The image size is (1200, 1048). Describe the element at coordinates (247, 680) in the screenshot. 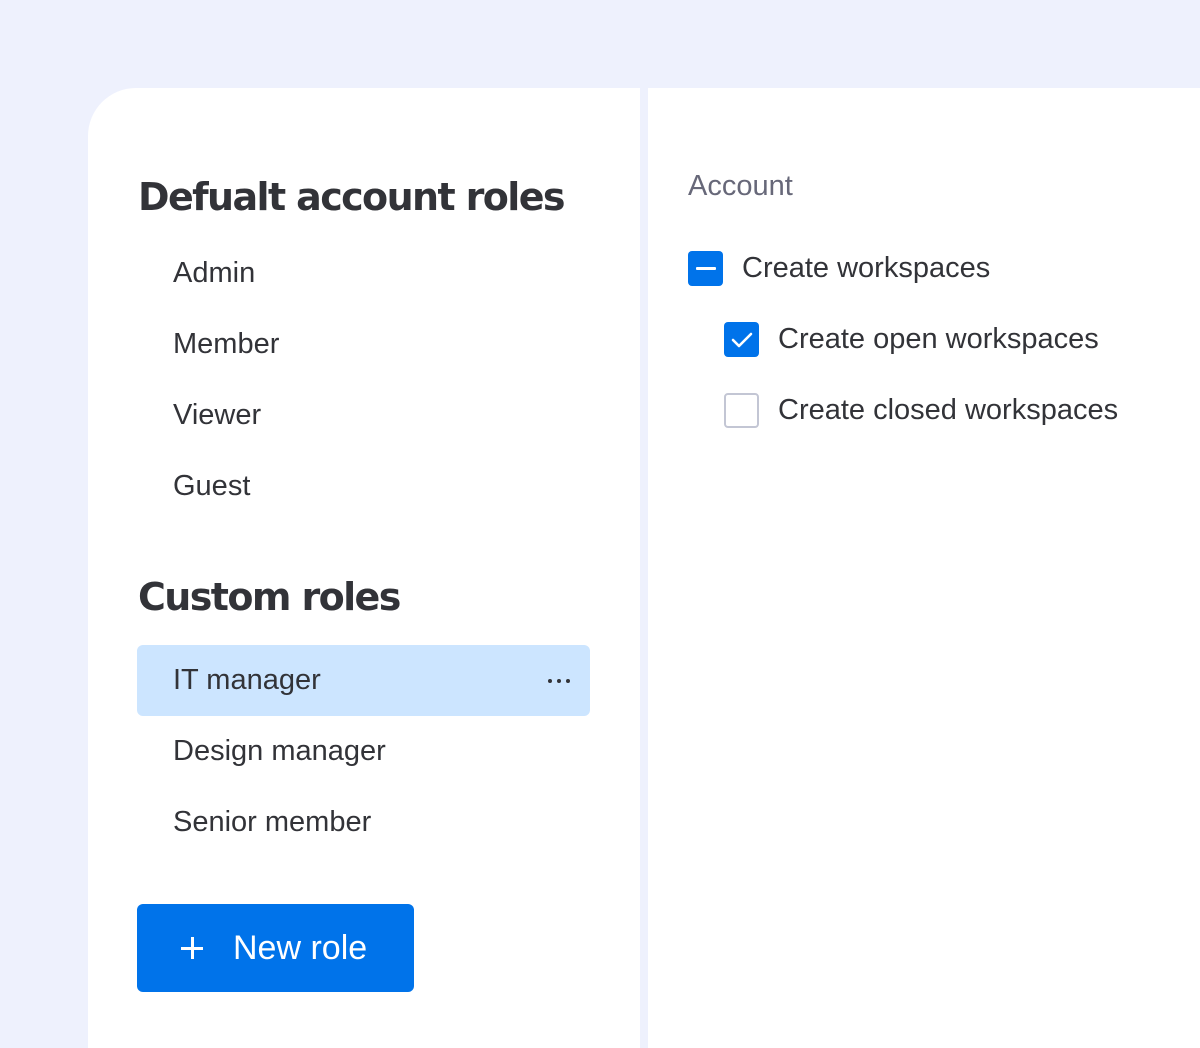

I see `role-item-label: IT manager` at that location.